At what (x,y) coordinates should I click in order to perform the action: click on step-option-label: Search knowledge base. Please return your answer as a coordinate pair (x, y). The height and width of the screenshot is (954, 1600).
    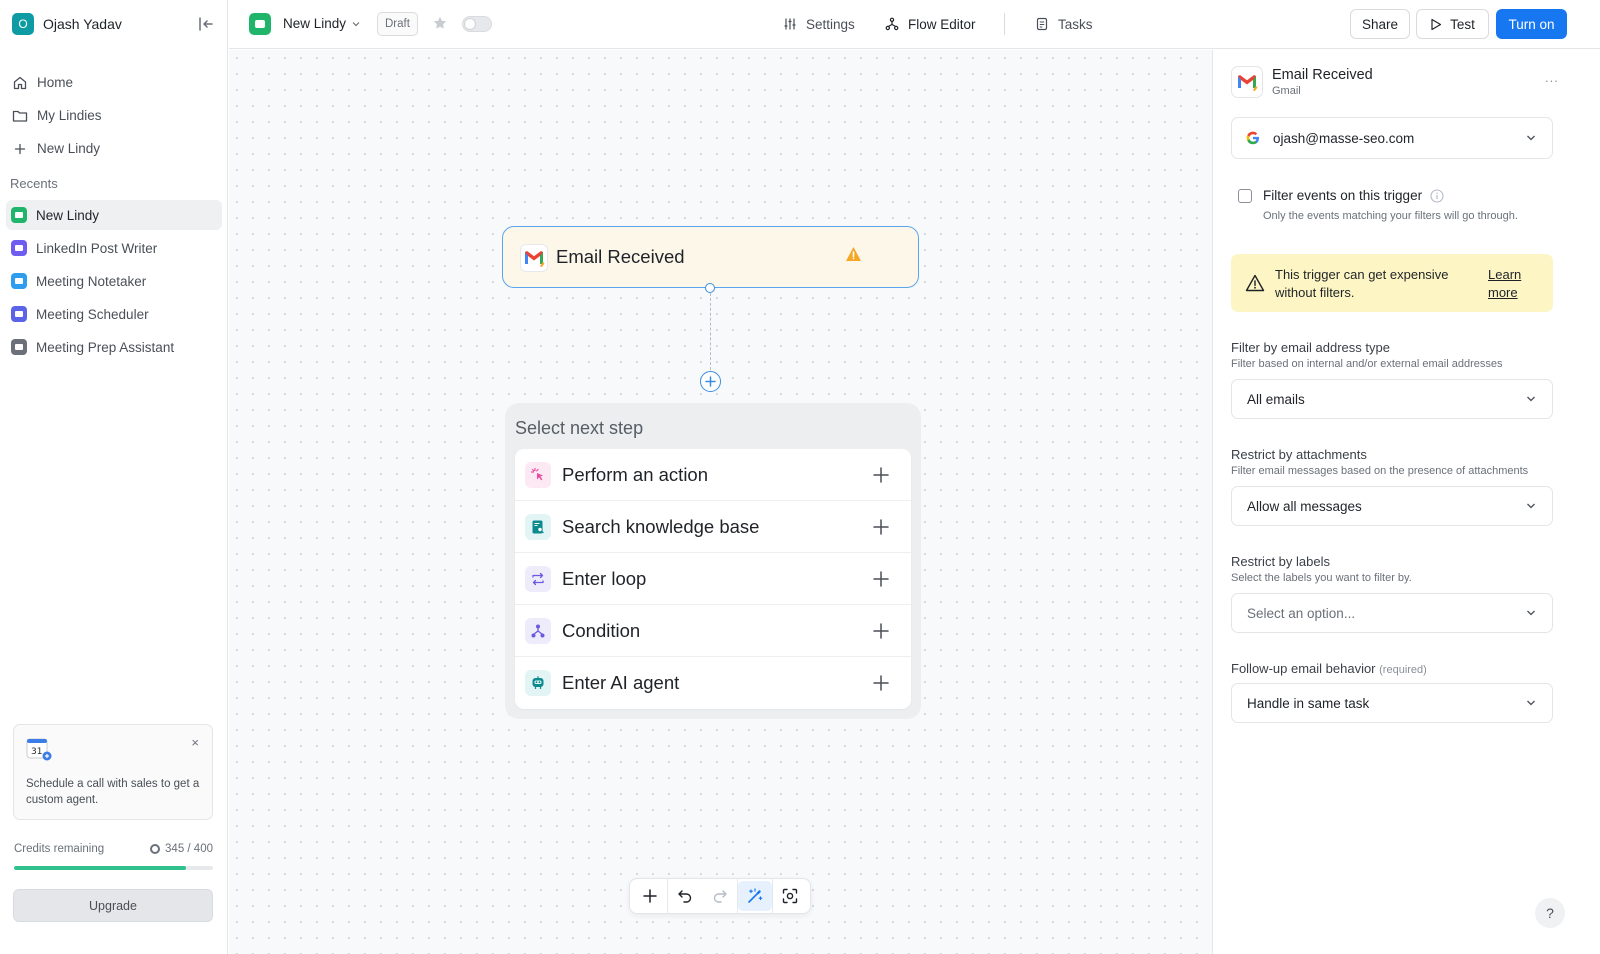
    Looking at the image, I should click on (661, 526).